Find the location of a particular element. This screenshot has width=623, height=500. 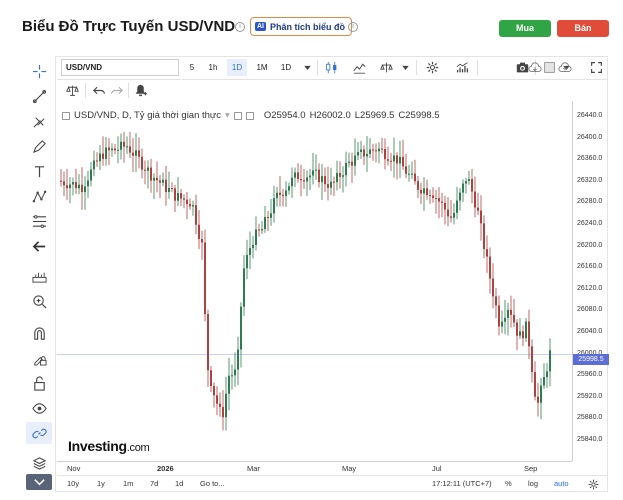

auto-scale-button: auto is located at coordinates (561, 483).